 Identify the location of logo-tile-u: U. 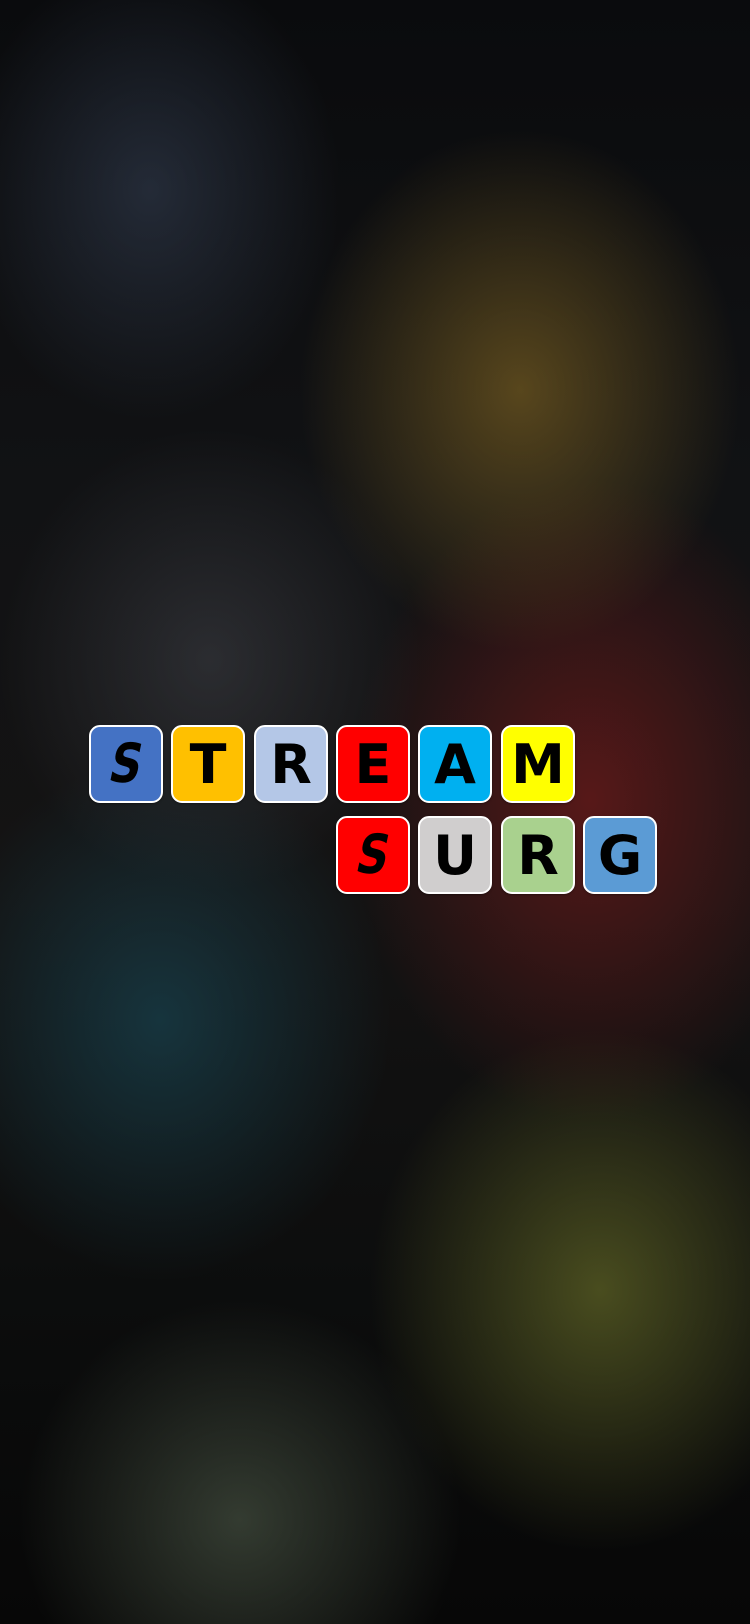
(455, 855).